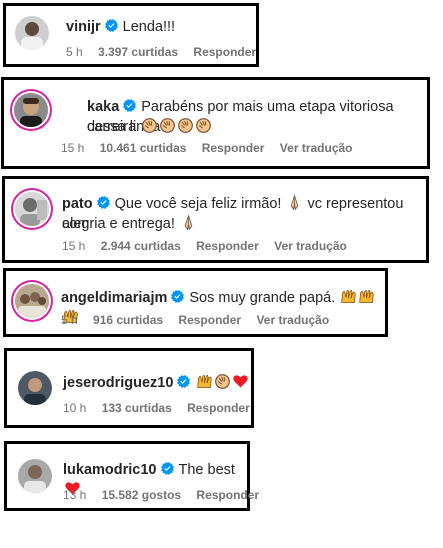 Image resolution: width=443 pixels, height=548 pixels. Describe the element at coordinates (77, 204) in the screenshot. I see `username: pato` at that location.